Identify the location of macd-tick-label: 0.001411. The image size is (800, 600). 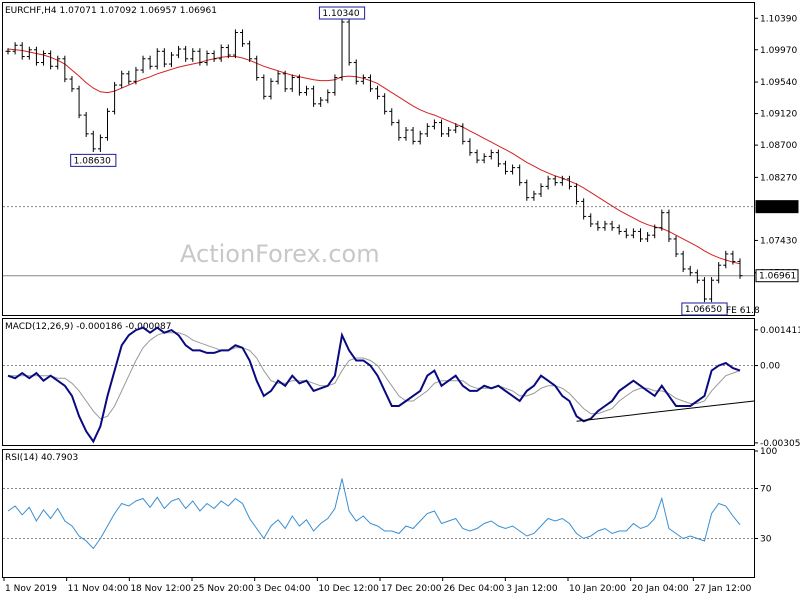
(780, 331).